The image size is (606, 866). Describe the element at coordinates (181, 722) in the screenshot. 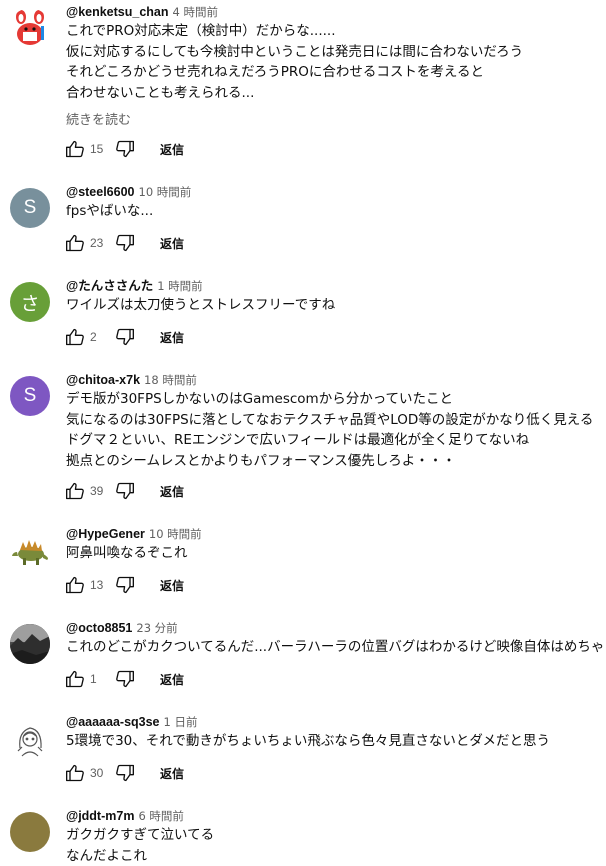

I see `comment-timestamp: 1 日前` at that location.